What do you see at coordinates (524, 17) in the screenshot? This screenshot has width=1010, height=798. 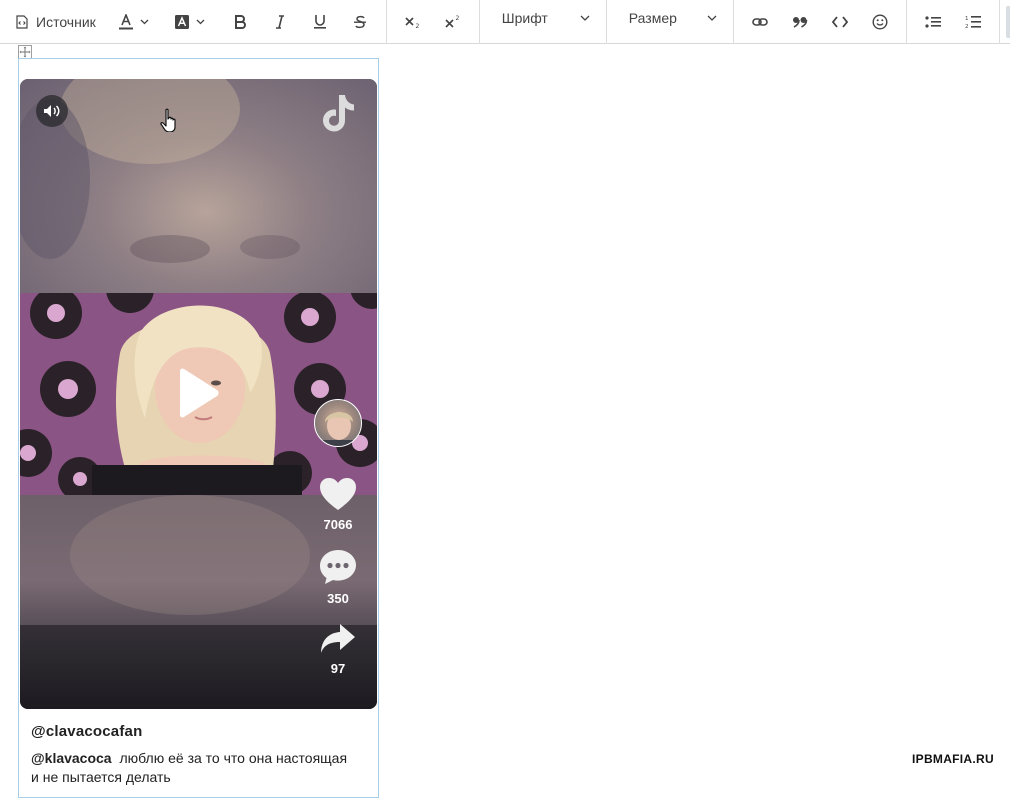 I see `font-select-label: Шрифт` at bounding box center [524, 17].